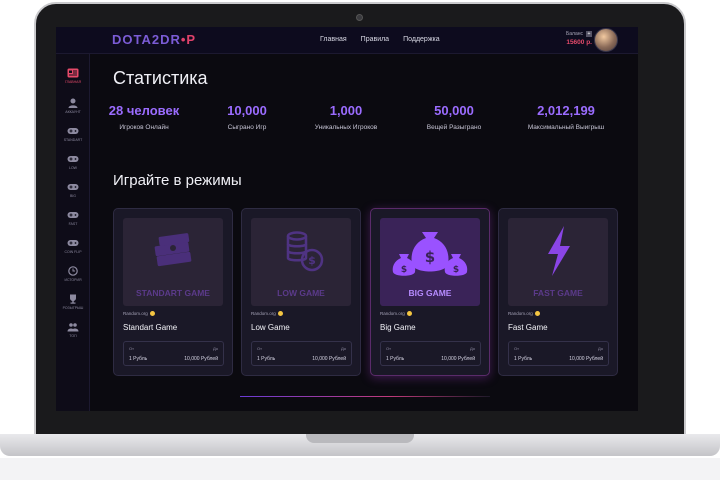  Describe the element at coordinates (73, 271) in the screenshot. I see `clock-icon` at that location.